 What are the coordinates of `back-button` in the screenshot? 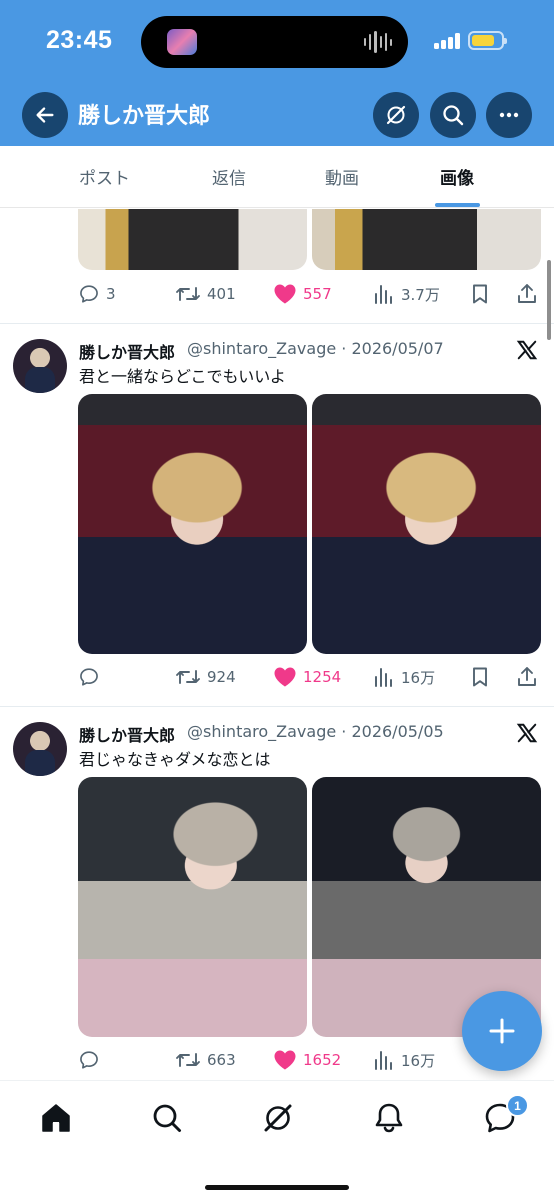 It's located at (45, 115).